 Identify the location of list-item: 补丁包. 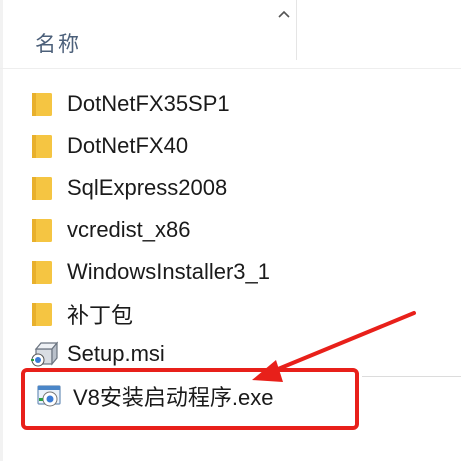
(81, 314).